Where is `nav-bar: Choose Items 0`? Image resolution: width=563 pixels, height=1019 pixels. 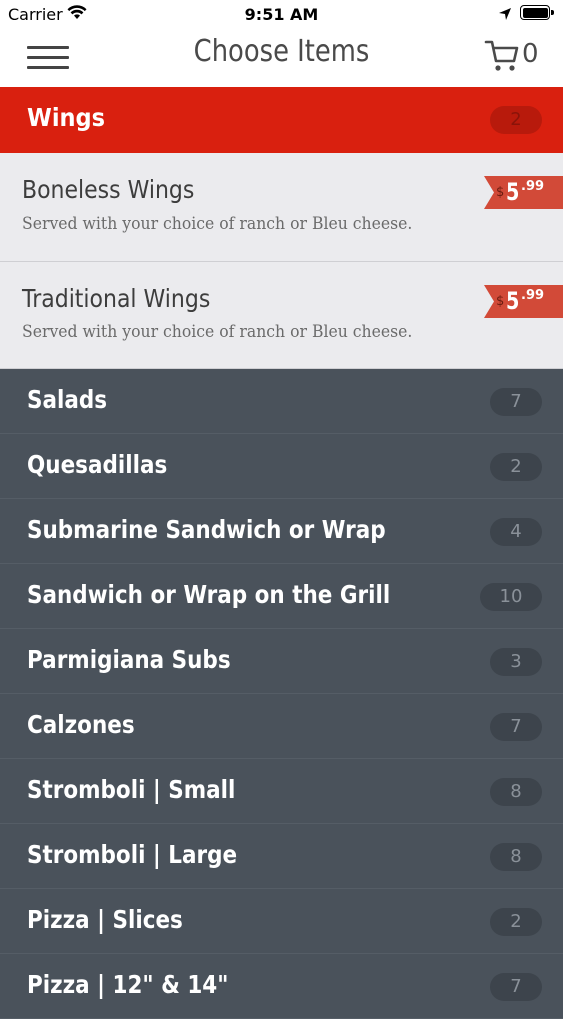
nav-bar: Choose Items 0 is located at coordinates (281, 58).